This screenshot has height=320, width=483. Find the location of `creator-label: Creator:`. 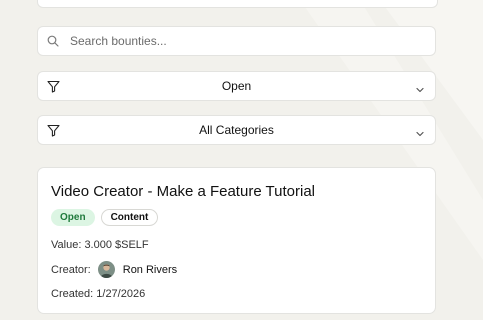

creator-label: Creator: is located at coordinates (71, 269).